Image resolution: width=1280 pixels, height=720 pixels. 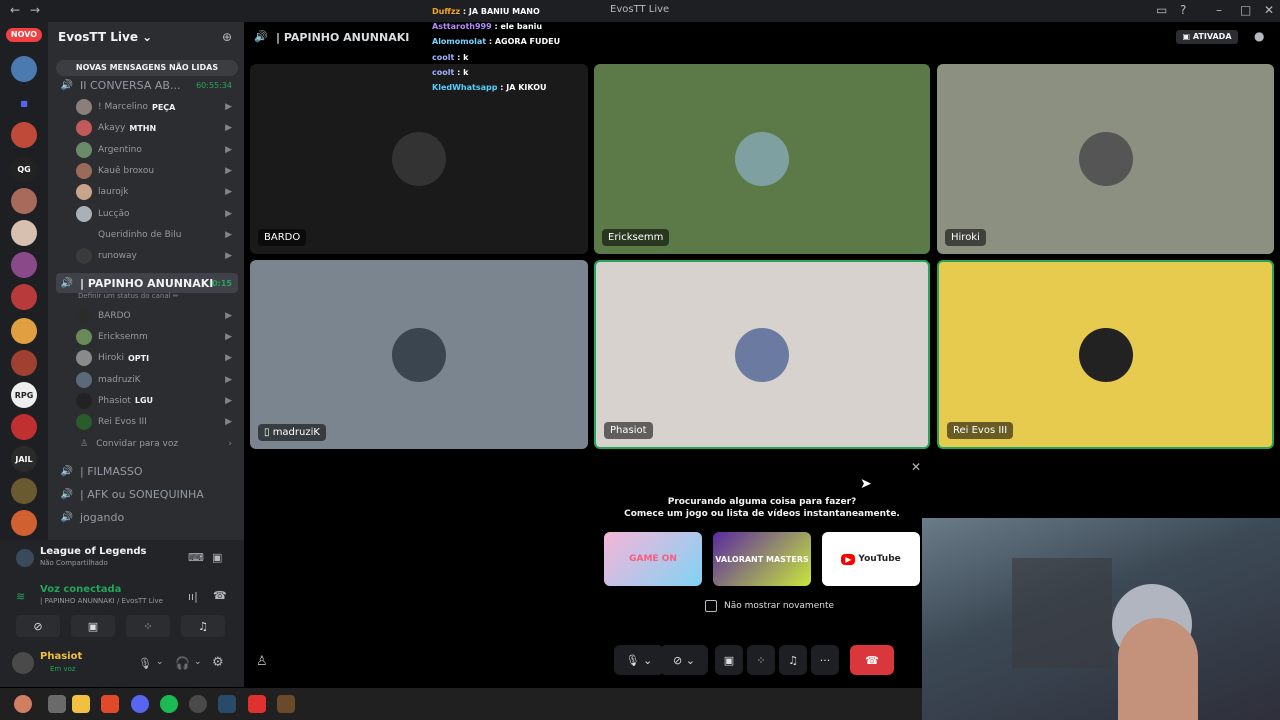 I want to click on server-header: EvosTT Live ⌄, so click(x=146, y=38).